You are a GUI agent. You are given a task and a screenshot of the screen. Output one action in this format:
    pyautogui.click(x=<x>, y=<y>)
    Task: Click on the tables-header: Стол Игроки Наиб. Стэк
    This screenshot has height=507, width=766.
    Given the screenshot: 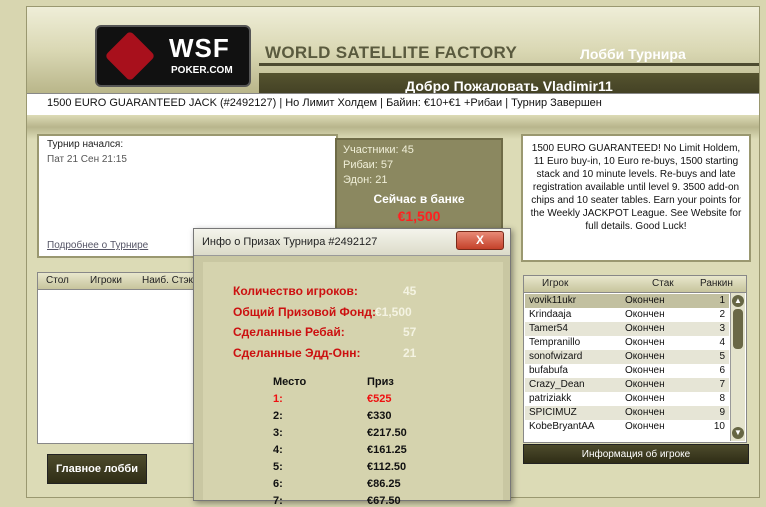 What is the action you would take?
    pyautogui.click(x=119, y=281)
    